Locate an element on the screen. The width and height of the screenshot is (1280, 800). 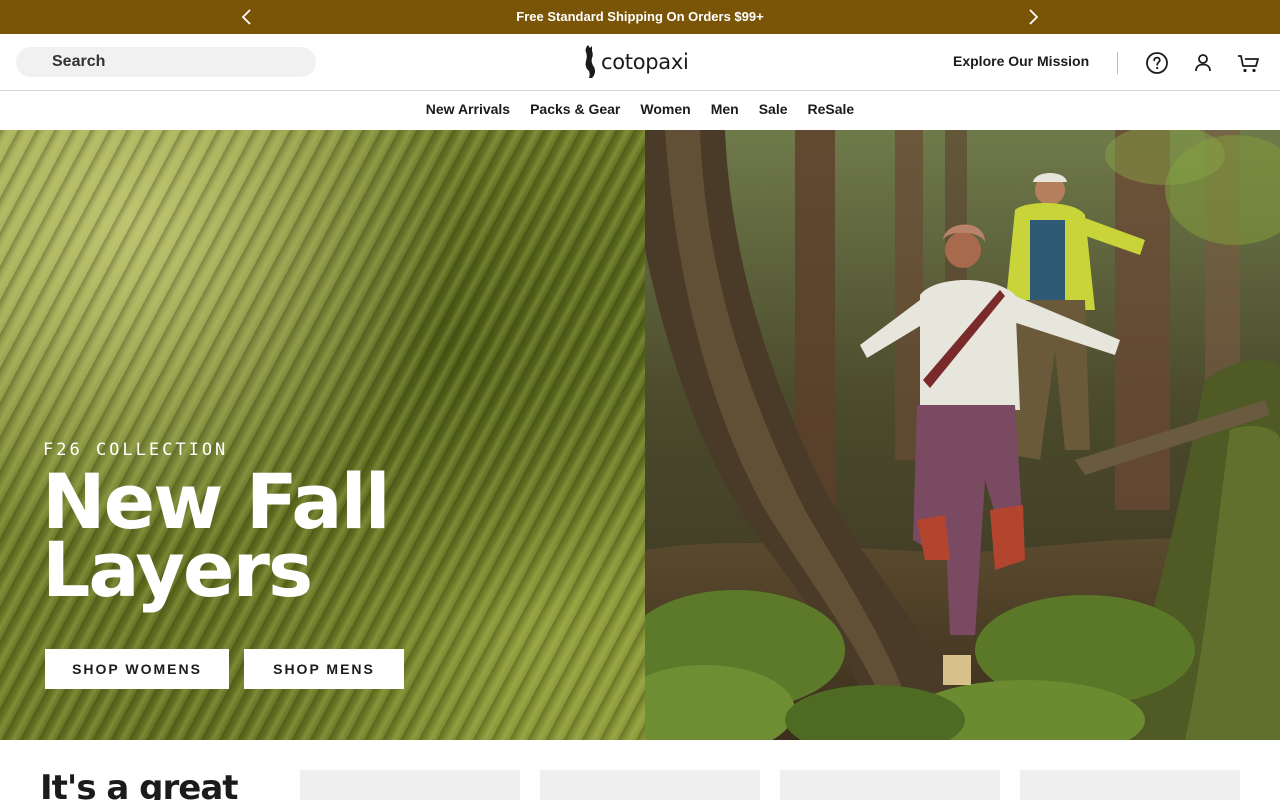
shop-womens-button: SHOP WOMENS is located at coordinates (137, 669).